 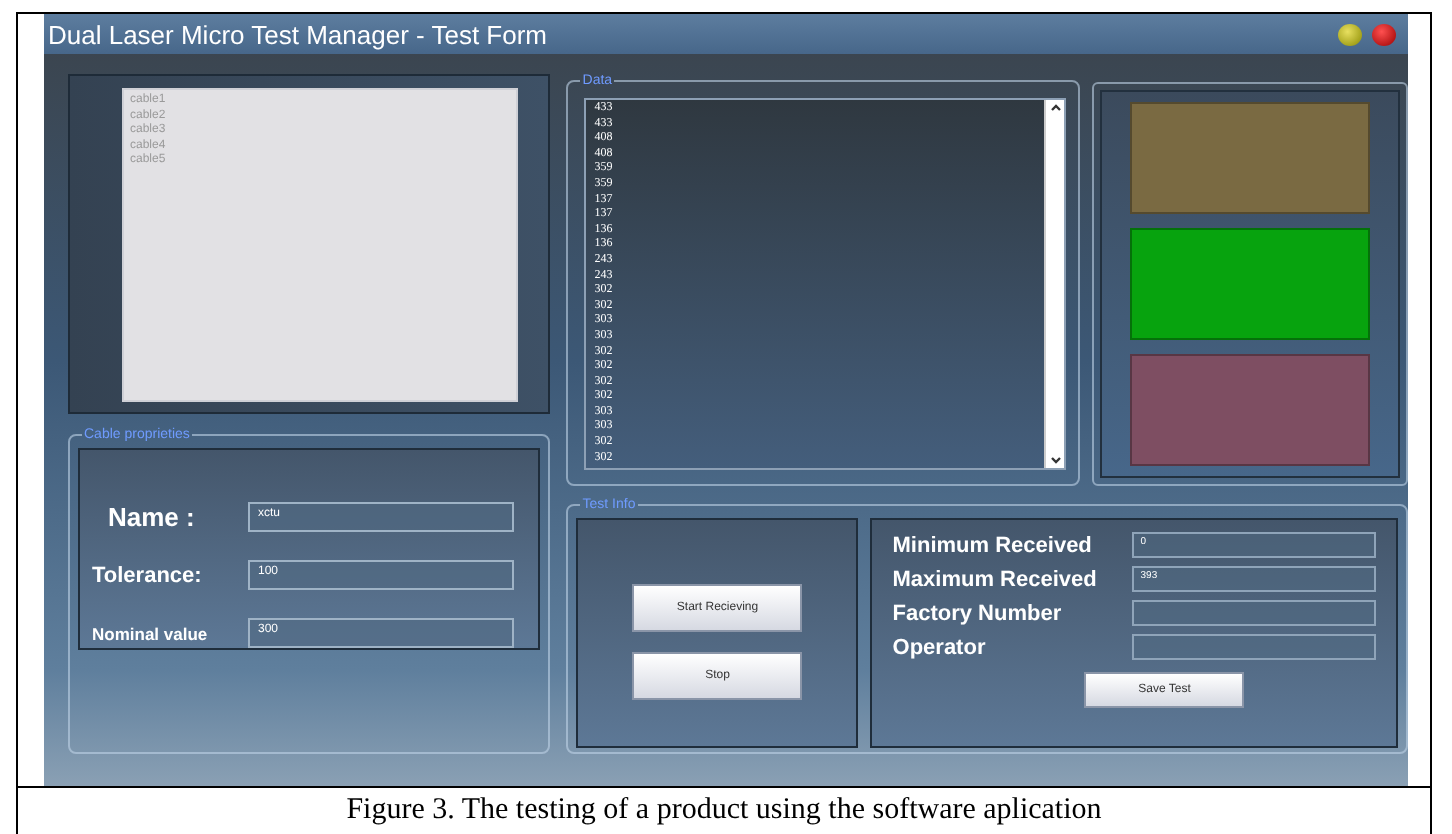 I want to click on field-label: Name :, so click(x=151, y=517).